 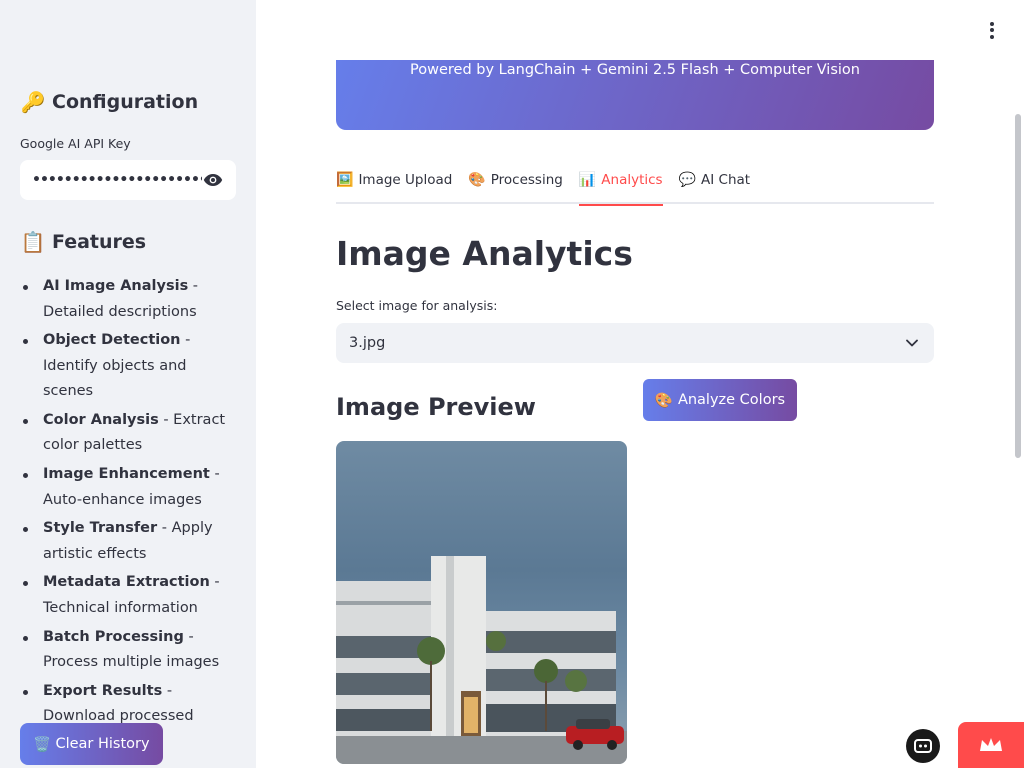 I want to click on tab-label: AI Chat, so click(x=726, y=180).